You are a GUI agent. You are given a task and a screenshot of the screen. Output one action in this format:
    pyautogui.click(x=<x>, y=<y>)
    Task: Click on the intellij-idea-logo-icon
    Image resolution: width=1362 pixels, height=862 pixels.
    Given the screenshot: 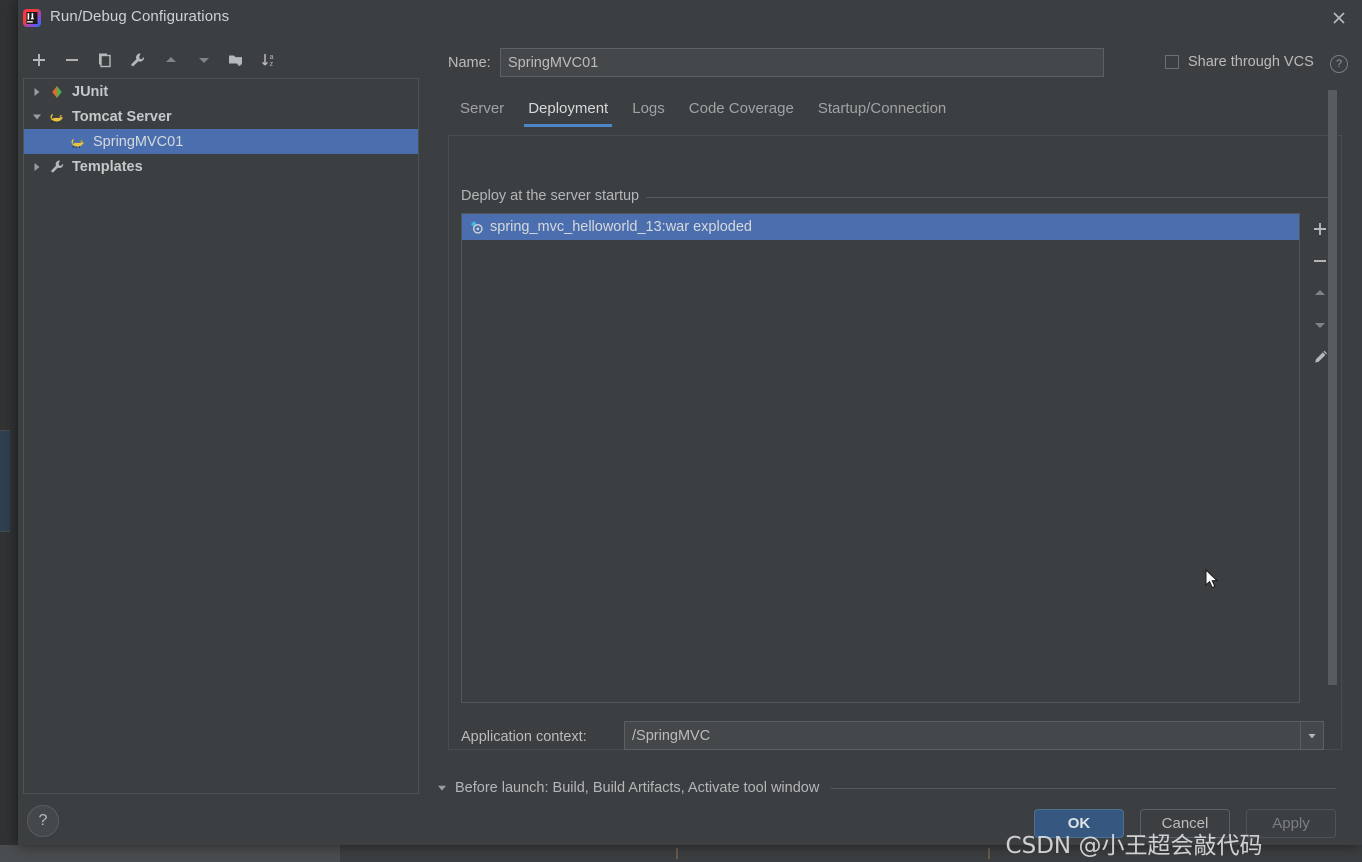 What is the action you would take?
    pyautogui.click(x=32, y=18)
    